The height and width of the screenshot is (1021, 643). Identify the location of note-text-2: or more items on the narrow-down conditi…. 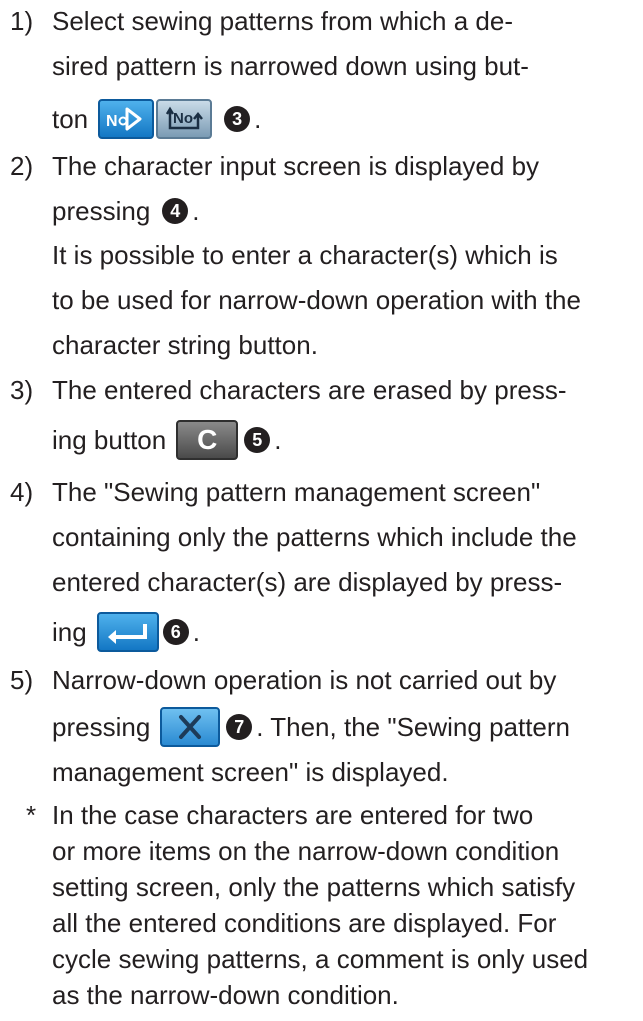
(306, 851).